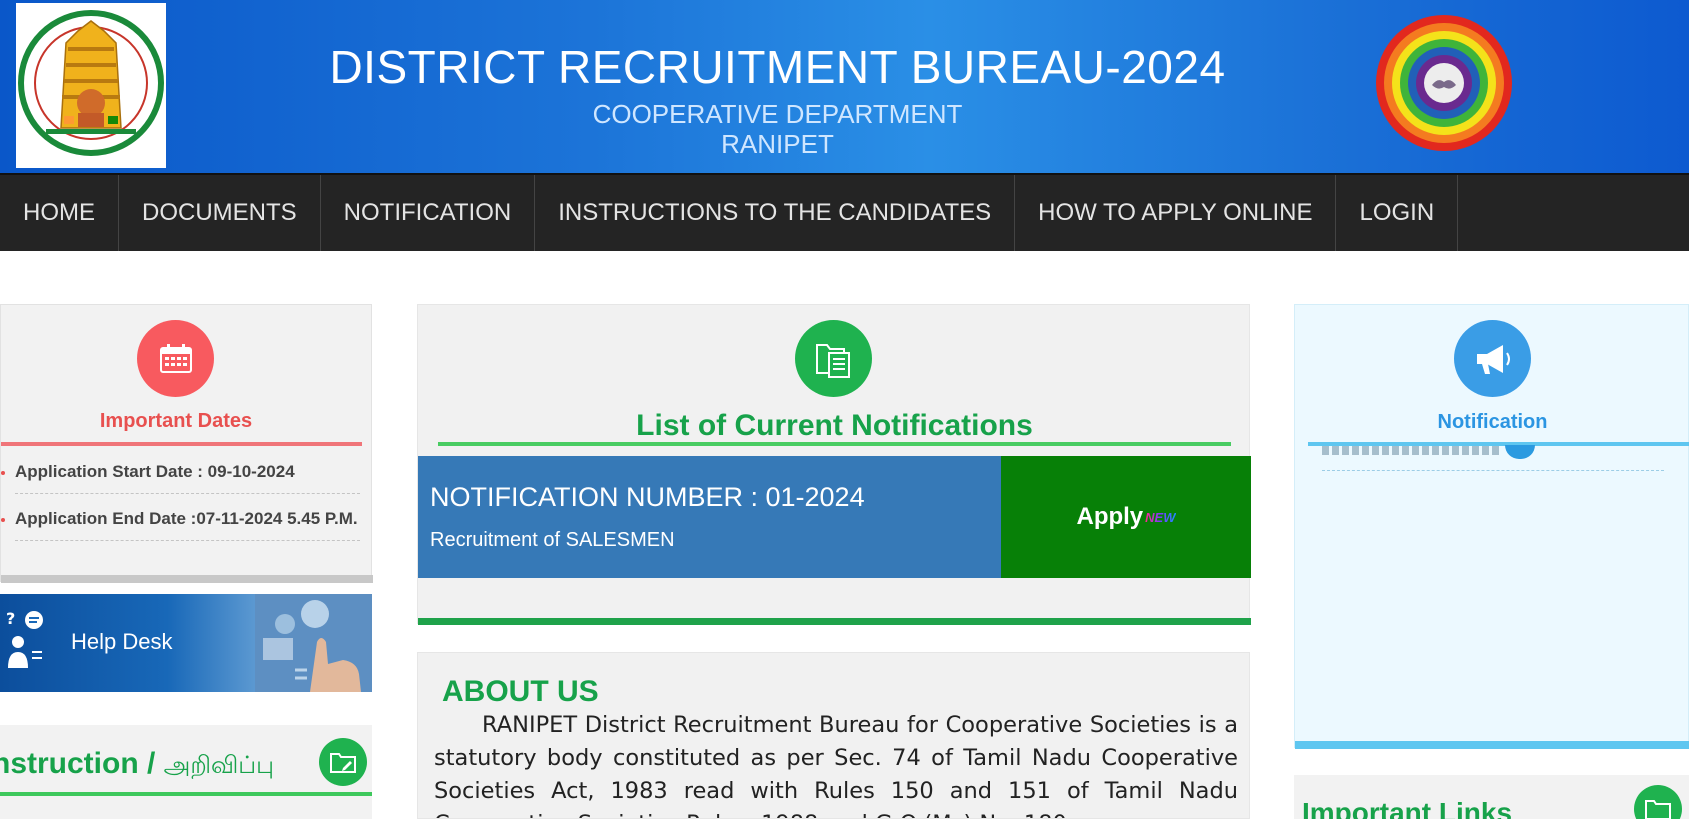 Image resolution: width=1689 pixels, height=819 pixels. What do you see at coordinates (1160, 517) in the screenshot?
I see `new-badge: NEW` at bounding box center [1160, 517].